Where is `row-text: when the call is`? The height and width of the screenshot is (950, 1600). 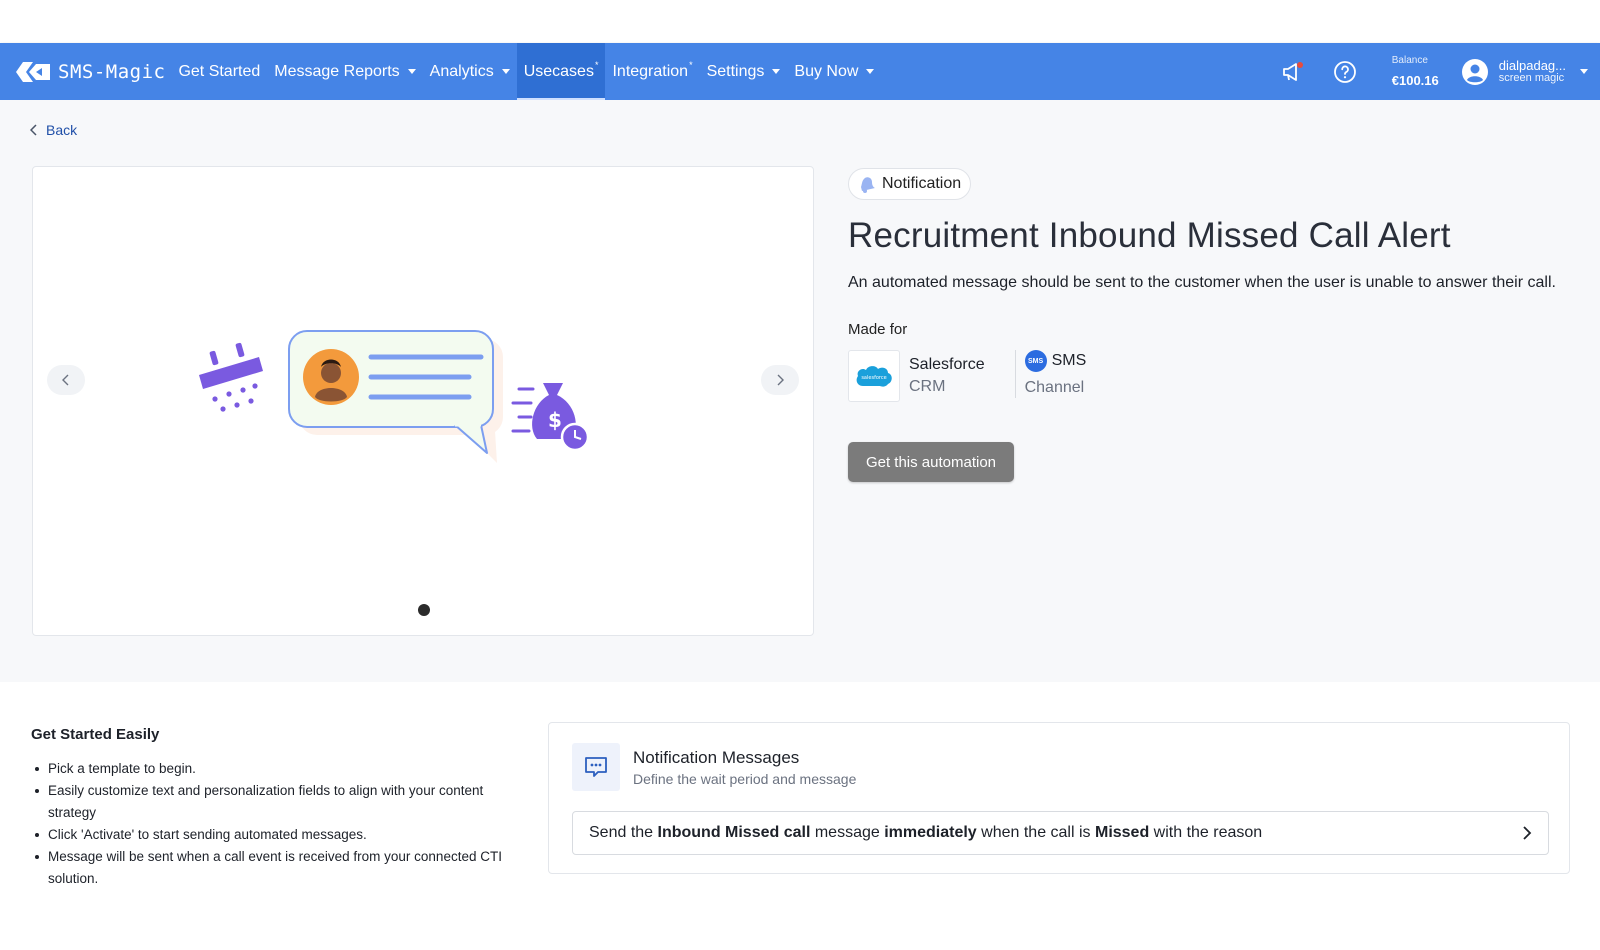
row-text: when the call is is located at coordinates (1035, 832).